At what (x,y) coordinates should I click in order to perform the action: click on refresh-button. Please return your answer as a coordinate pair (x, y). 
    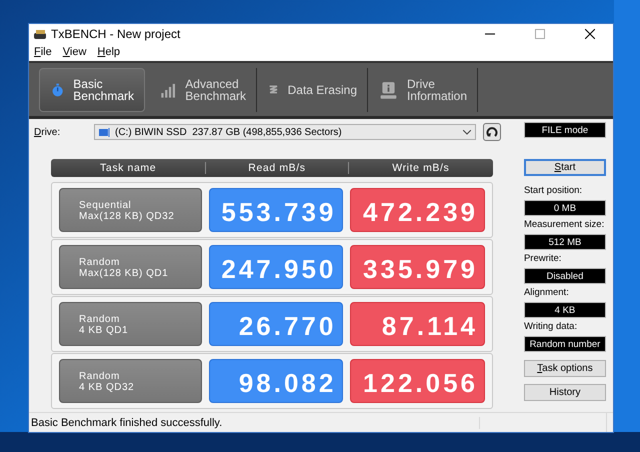
    Looking at the image, I should click on (492, 132).